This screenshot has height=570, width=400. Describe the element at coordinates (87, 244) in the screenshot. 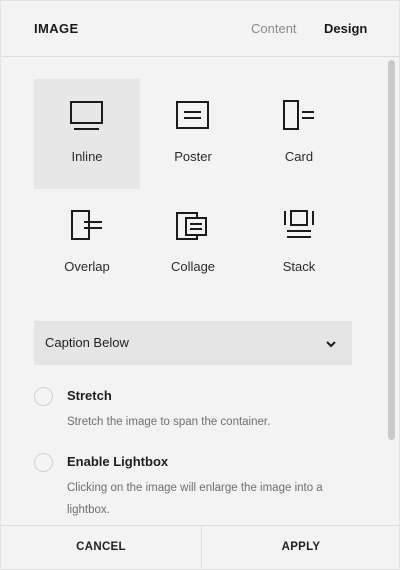

I see `layout-option-overlap: Overlap` at that location.